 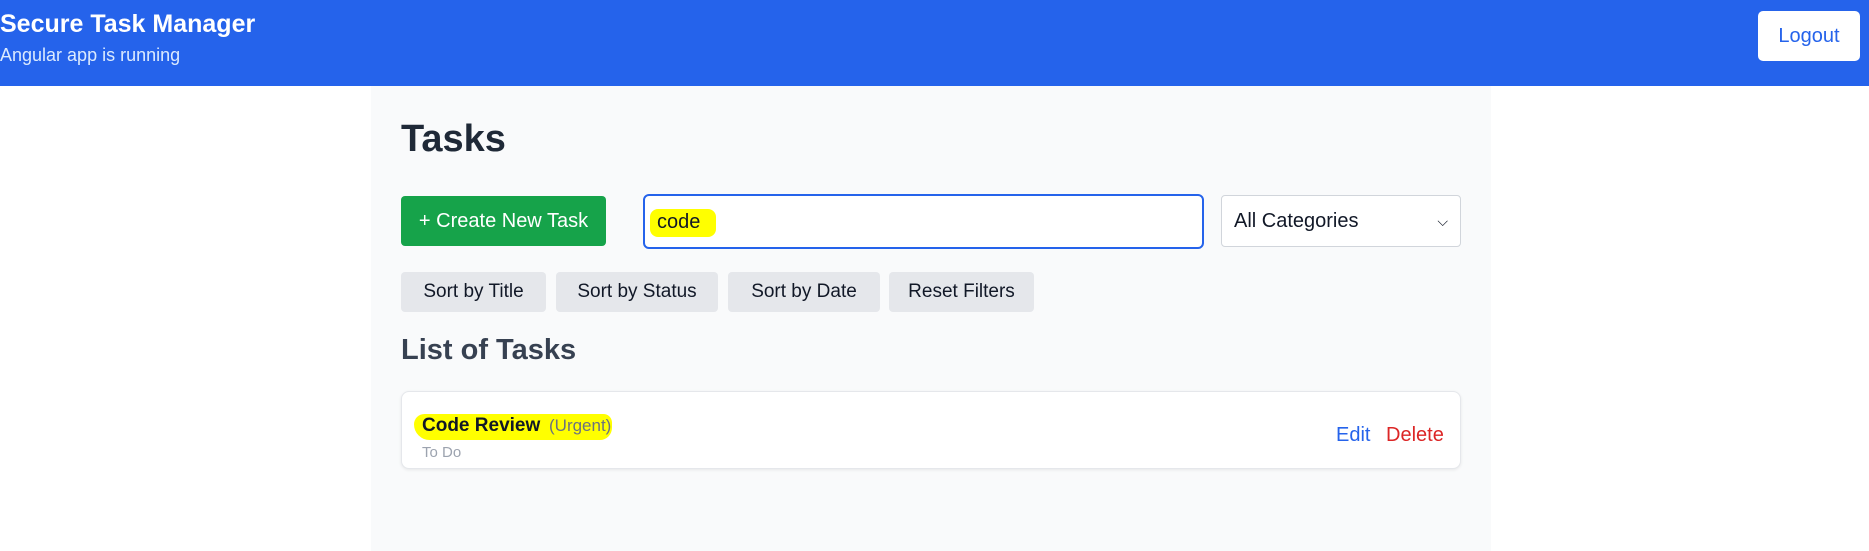 I want to click on page-title: Tasks, so click(x=453, y=139).